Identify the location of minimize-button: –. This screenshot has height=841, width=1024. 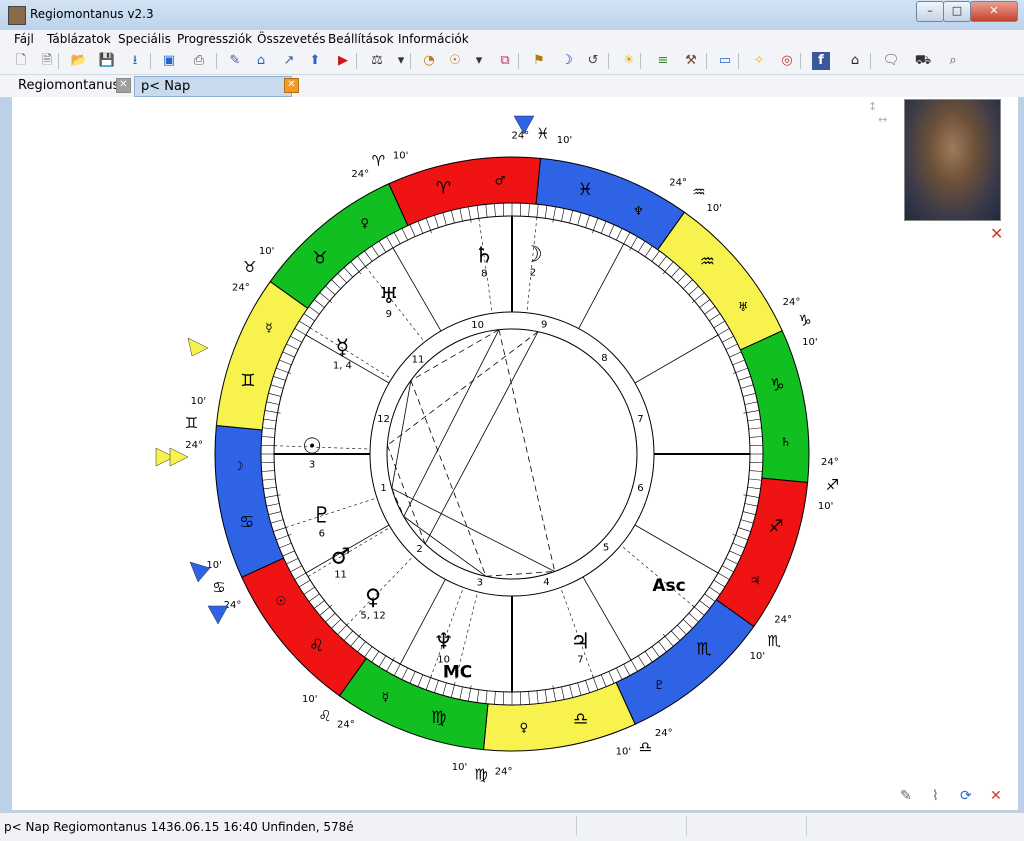
(930, 11).